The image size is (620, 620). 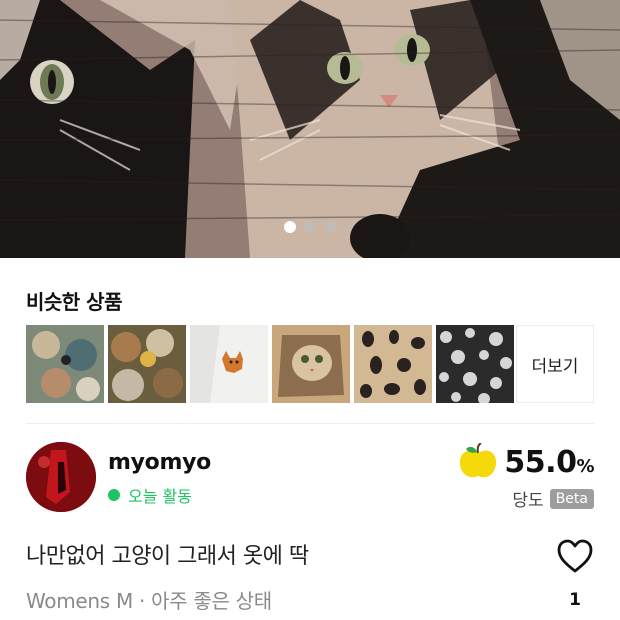 What do you see at coordinates (290, 227) in the screenshot?
I see `carousel-dot-active` at bounding box center [290, 227].